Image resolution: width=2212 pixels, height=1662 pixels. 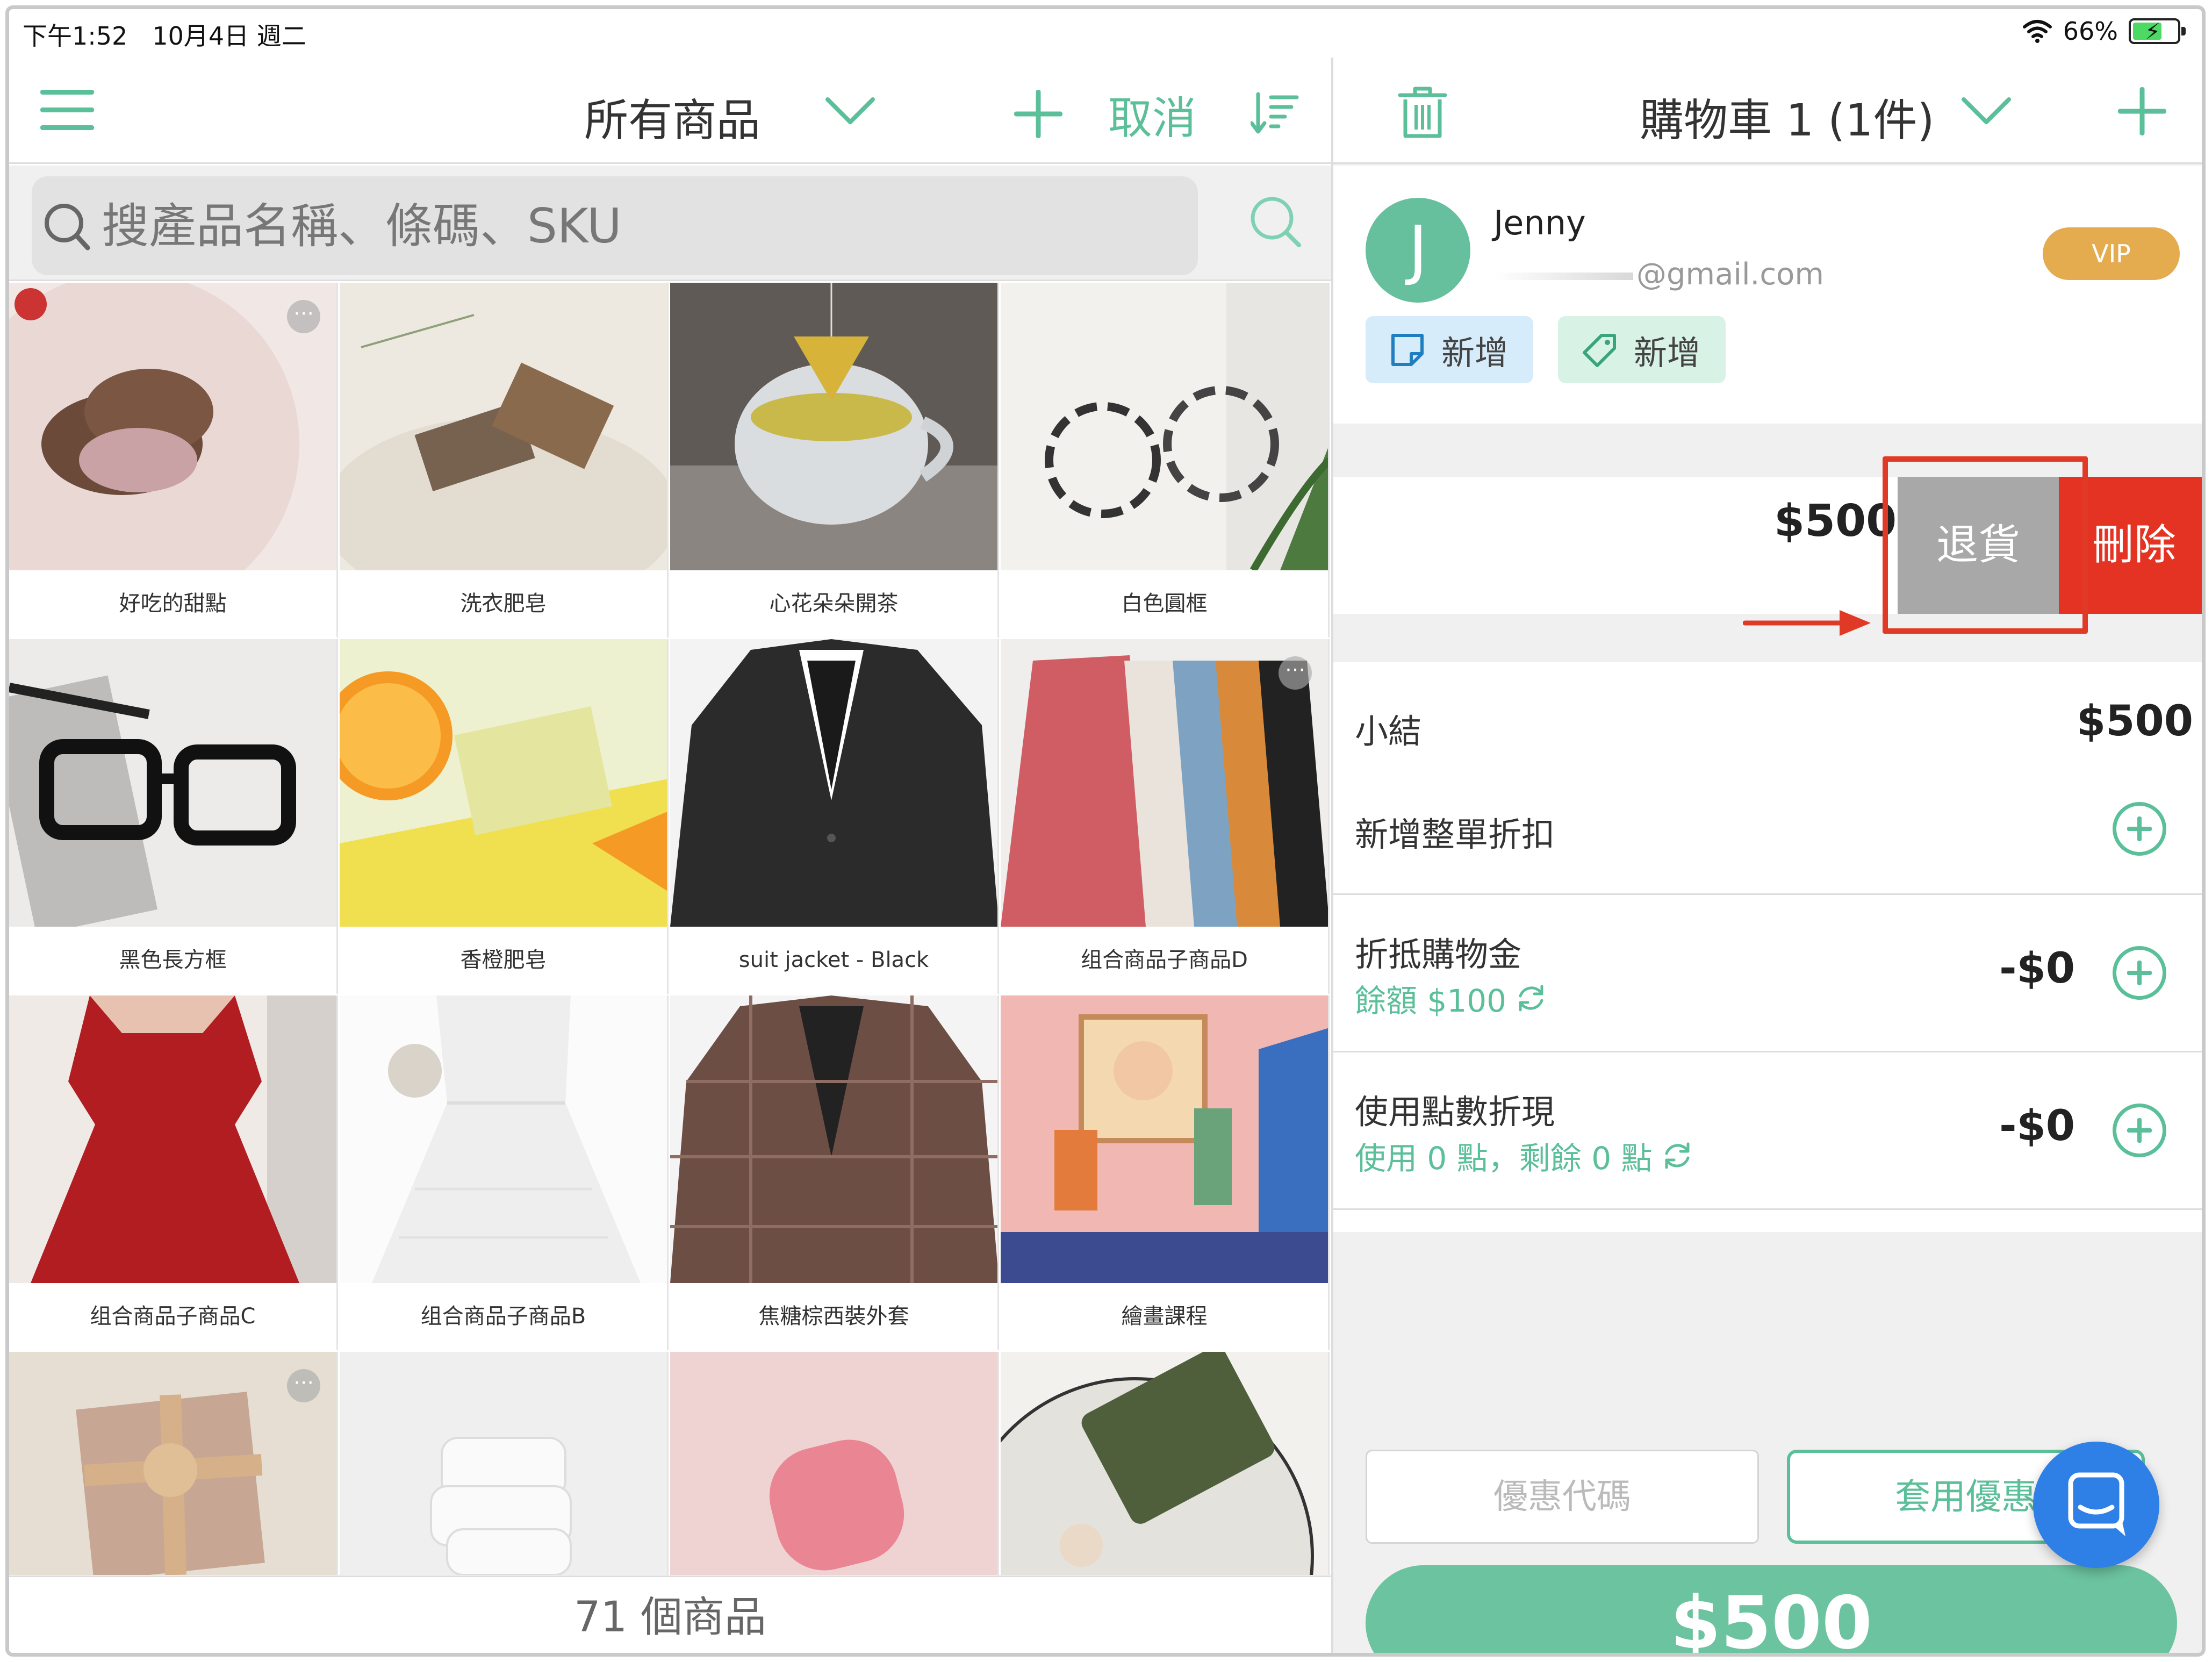 I want to click on search-input, so click(x=626, y=225).